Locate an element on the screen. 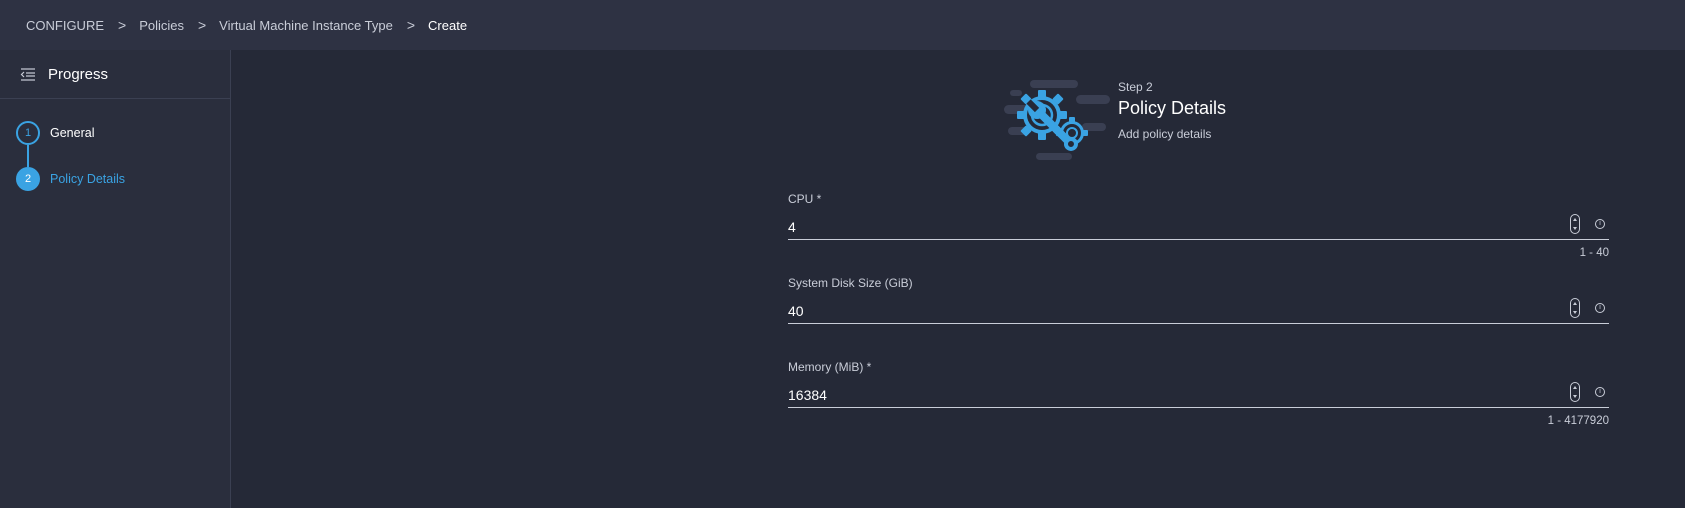 The image size is (1685, 508). system-disk-size-input is located at coordinates (1168, 310).